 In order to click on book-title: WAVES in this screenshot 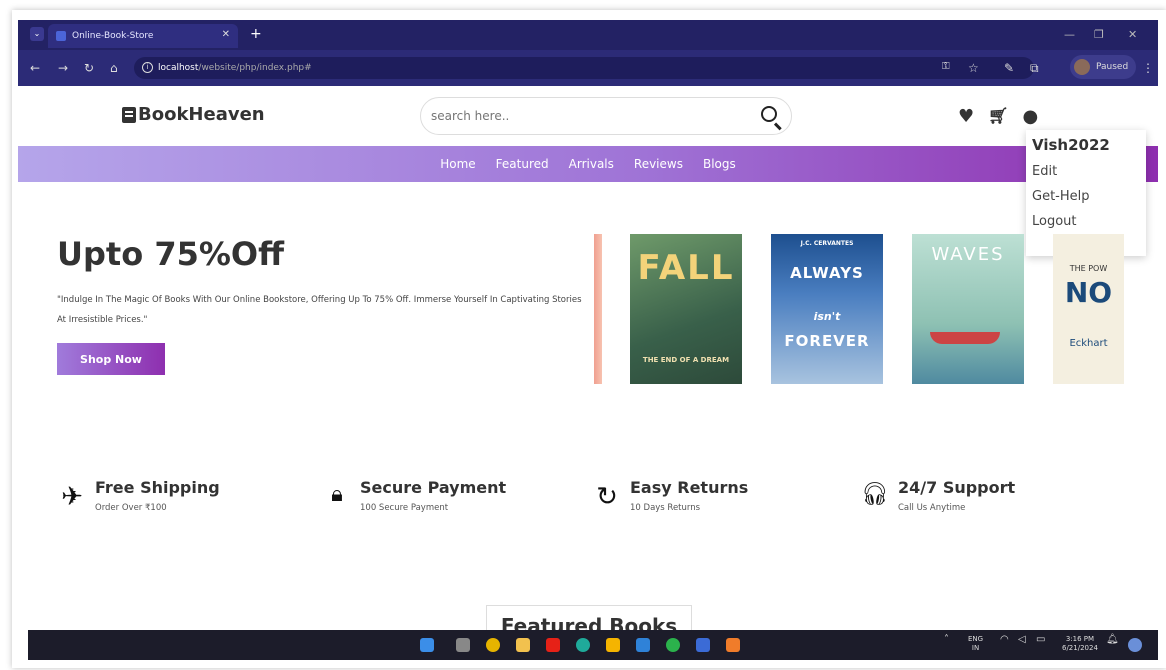, I will do `click(968, 254)`.